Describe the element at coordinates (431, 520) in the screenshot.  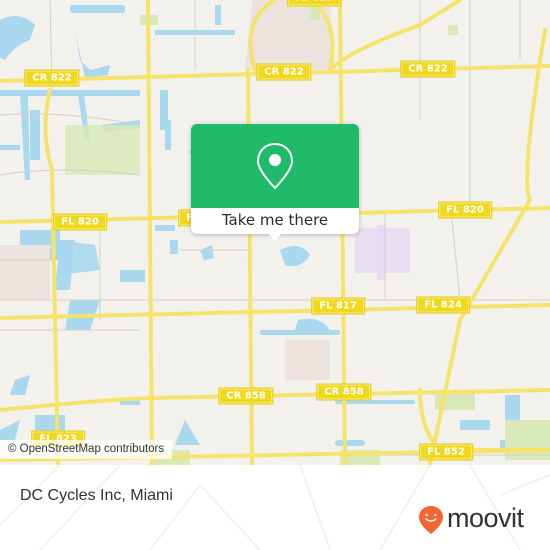
I see `moovit-smile-pin-icon` at that location.